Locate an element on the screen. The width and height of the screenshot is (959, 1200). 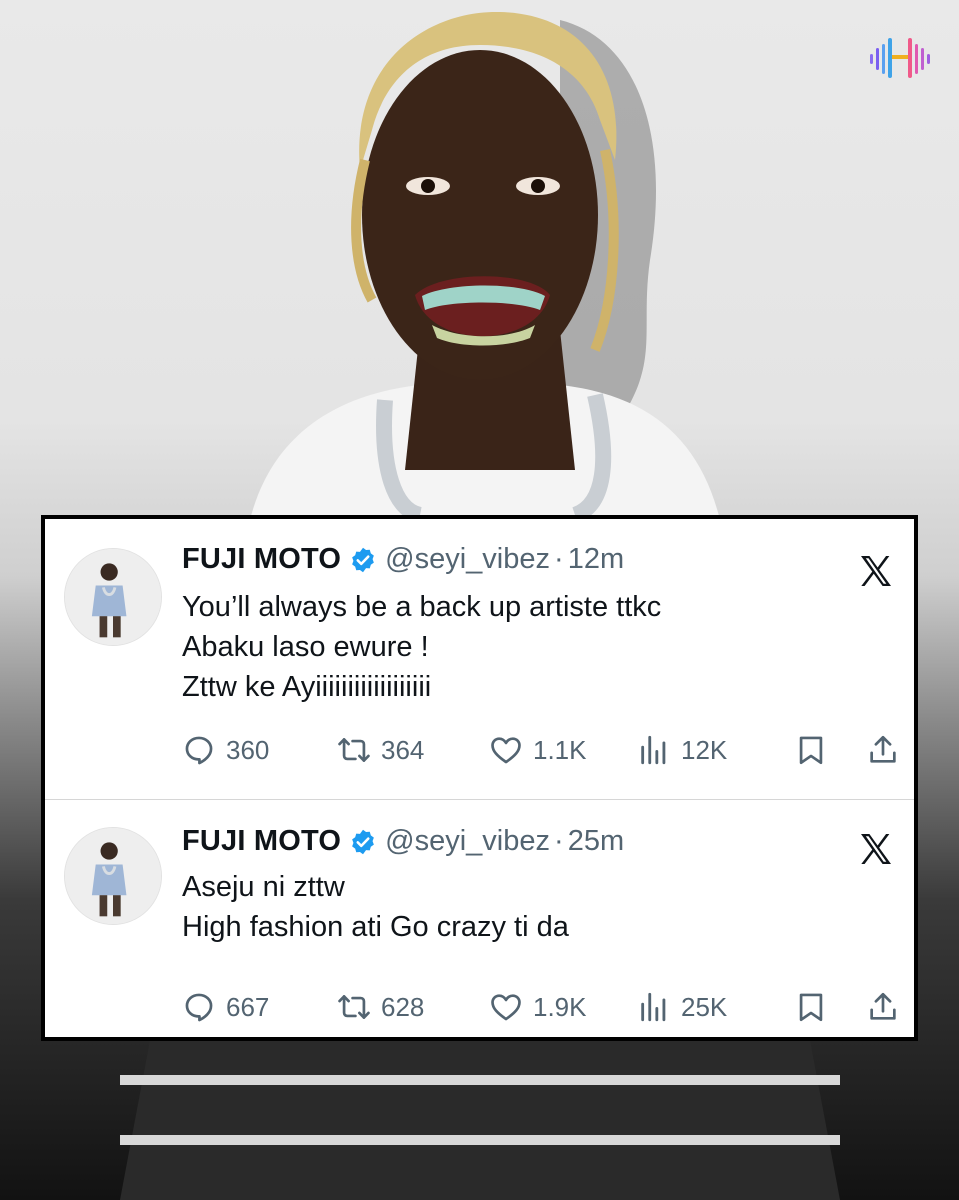
tweet-header: FUJI MOTO @seyi_vibez · 12m is located at coordinates (403, 559).